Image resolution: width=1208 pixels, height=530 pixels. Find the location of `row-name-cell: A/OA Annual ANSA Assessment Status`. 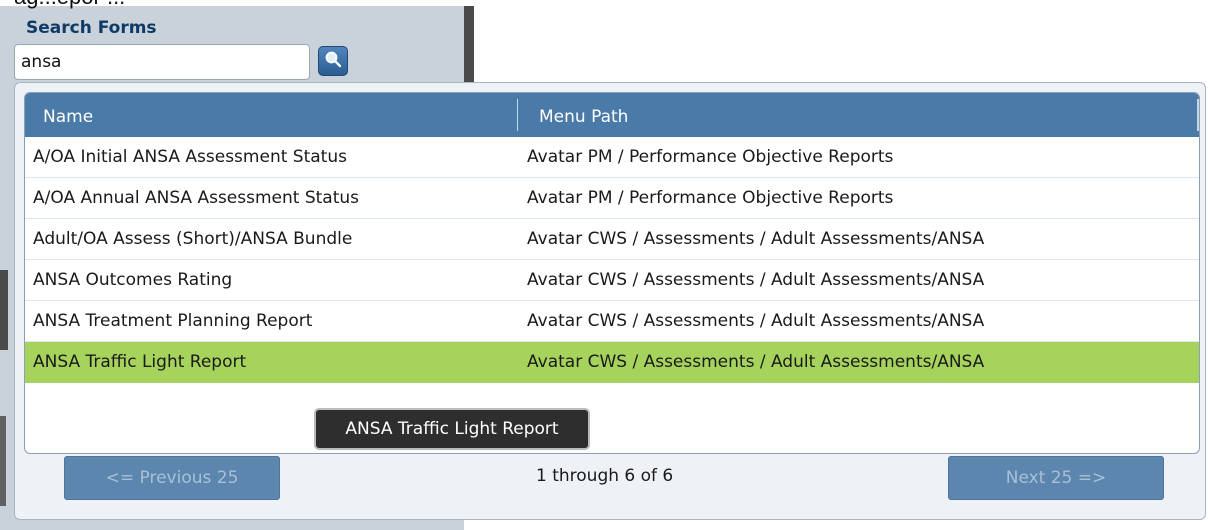

row-name-cell: A/OA Annual ANSA Assessment Status is located at coordinates (196, 198).